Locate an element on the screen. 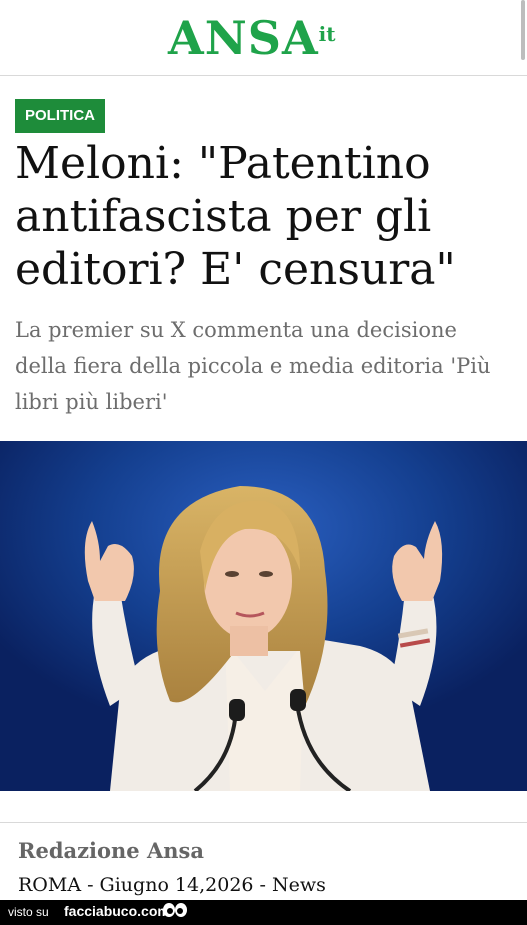  dateline: ROMA - Giugno 14,2026 - News is located at coordinates (172, 885).